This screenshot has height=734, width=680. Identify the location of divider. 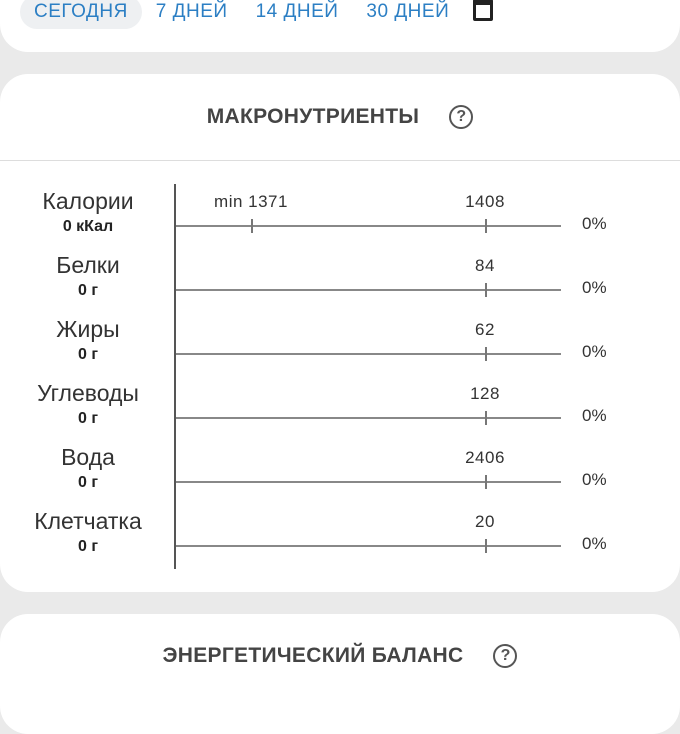
(340, 160).